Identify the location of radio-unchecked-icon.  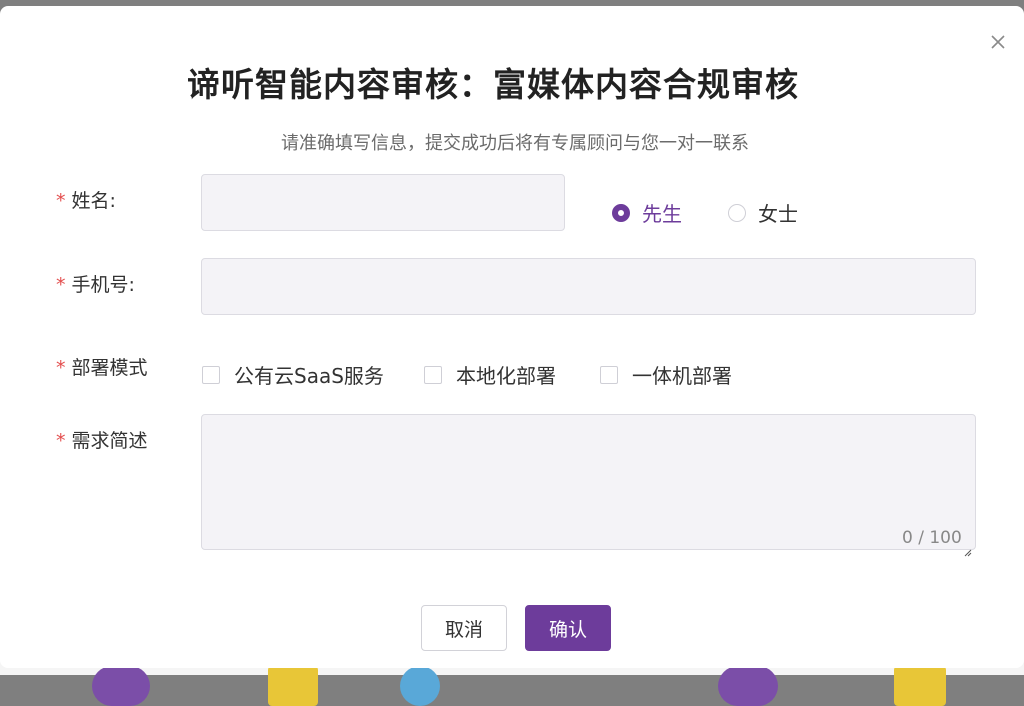
(737, 212).